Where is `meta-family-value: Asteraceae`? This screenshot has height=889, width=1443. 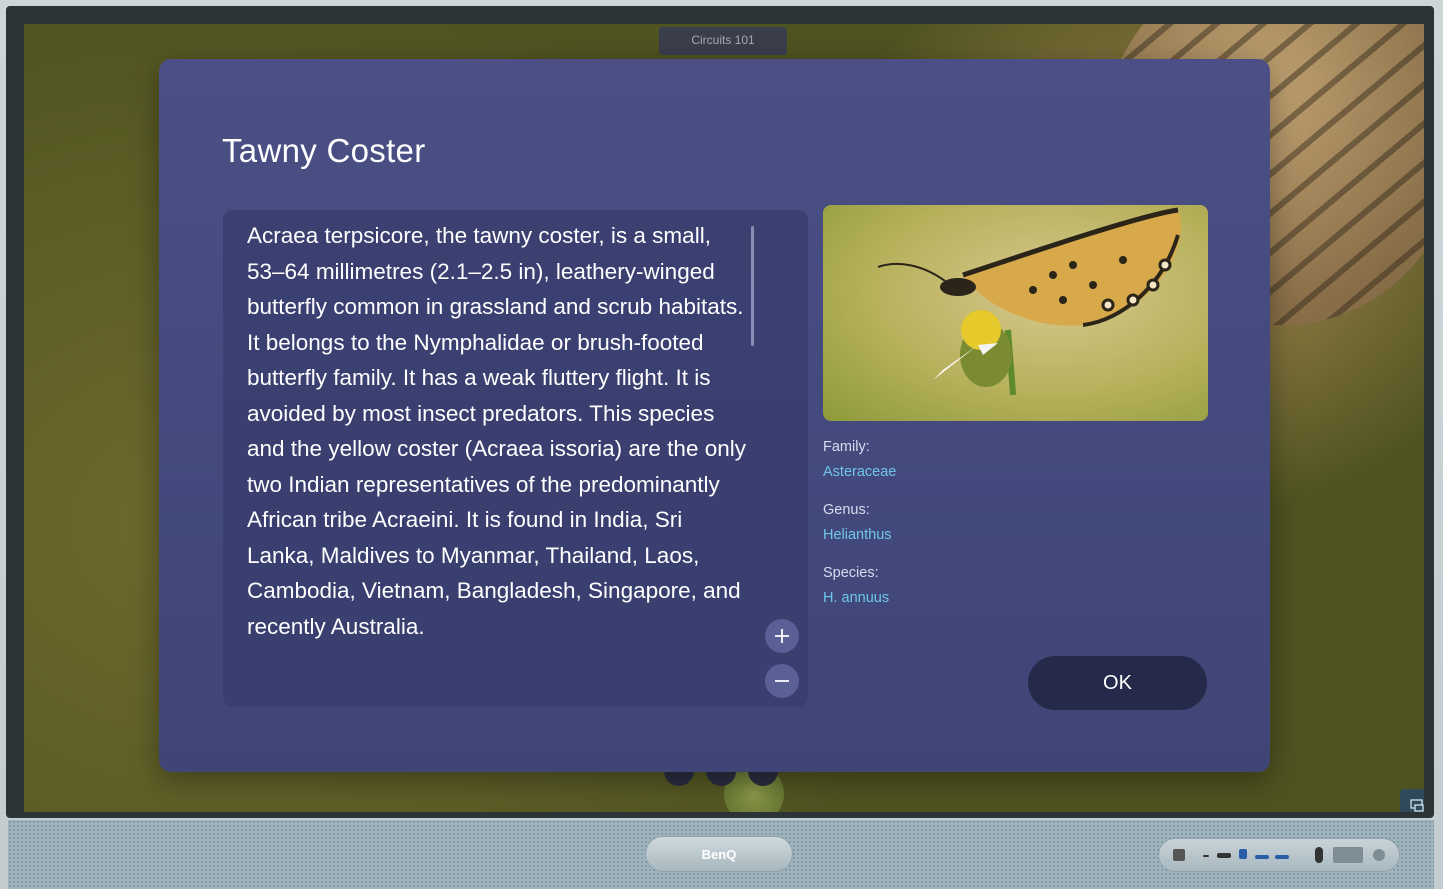
meta-family-value: Asteraceae is located at coordinates (859, 472).